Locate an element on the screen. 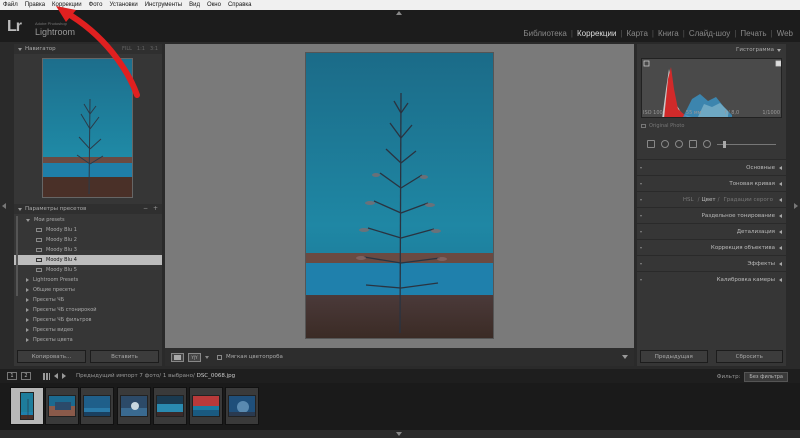  window-2-button: 2 is located at coordinates (26, 376).